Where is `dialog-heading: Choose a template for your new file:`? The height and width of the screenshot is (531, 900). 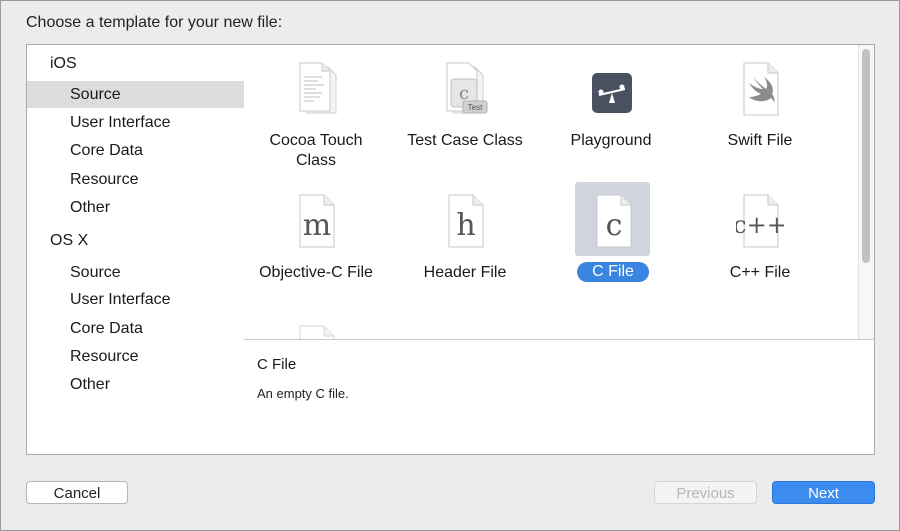
dialog-heading: Choose a template for your new file: is located at coordinates (154, 22).